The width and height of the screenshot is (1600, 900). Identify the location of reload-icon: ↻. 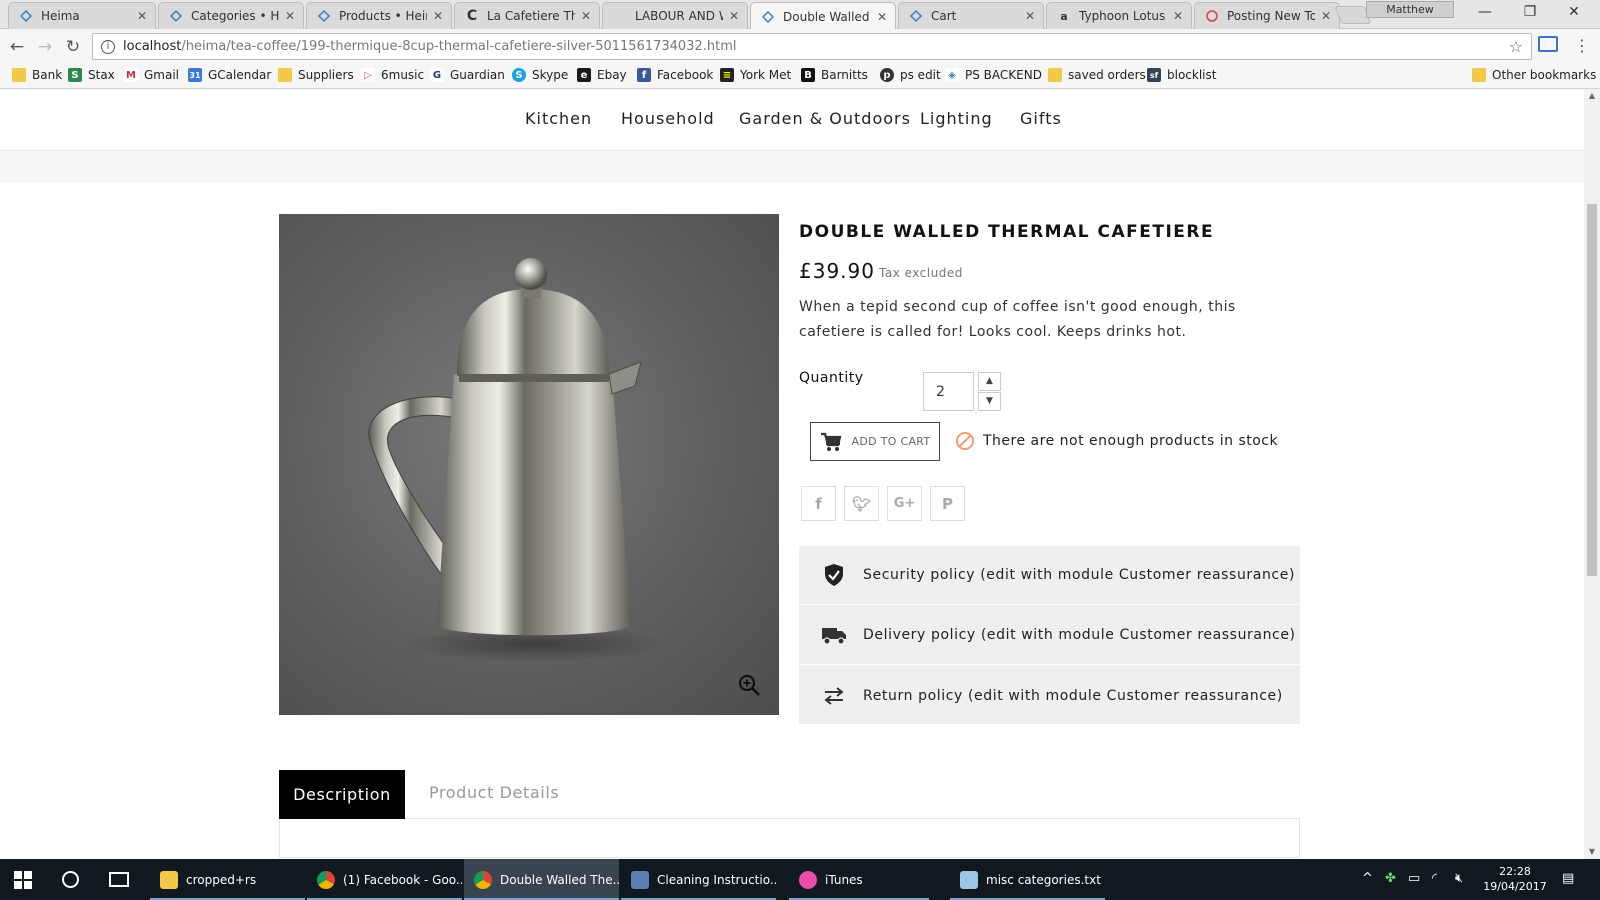
(73, 47).